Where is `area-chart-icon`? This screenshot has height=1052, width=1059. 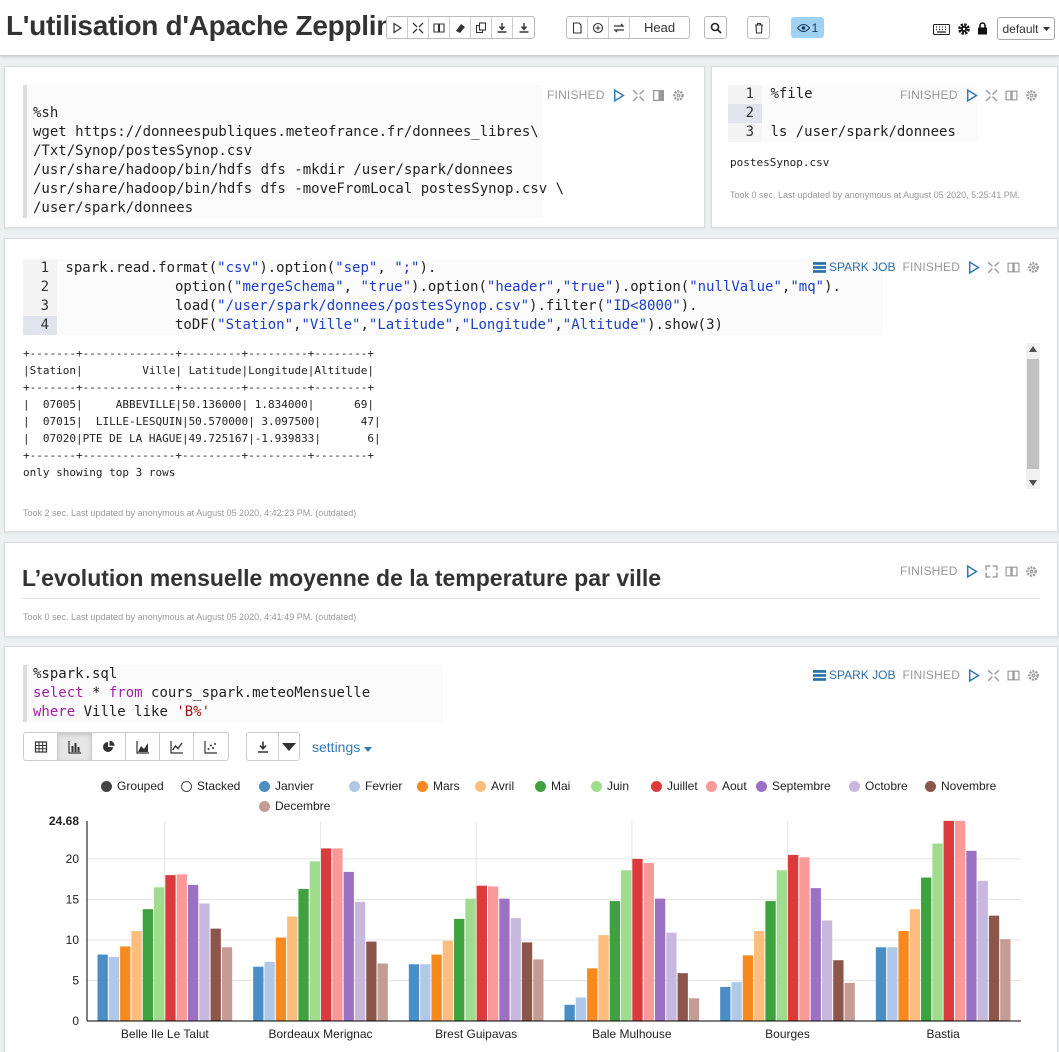
area-chart-icon is located at coordinates (142, 747).